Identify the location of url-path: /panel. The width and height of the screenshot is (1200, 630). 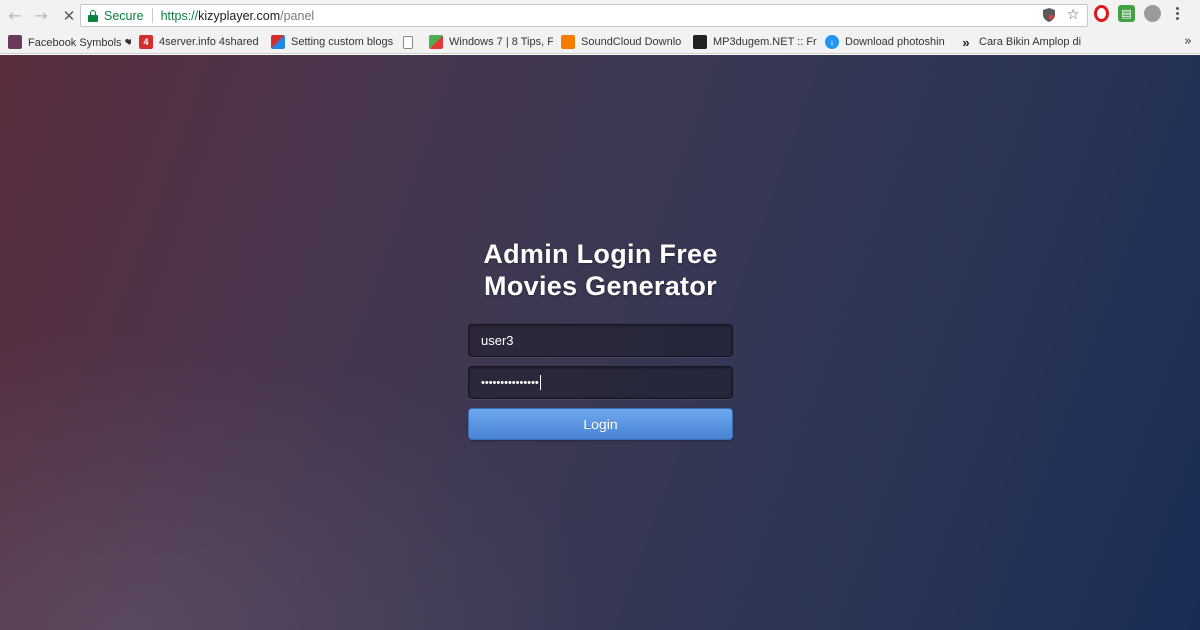
(297, 15).